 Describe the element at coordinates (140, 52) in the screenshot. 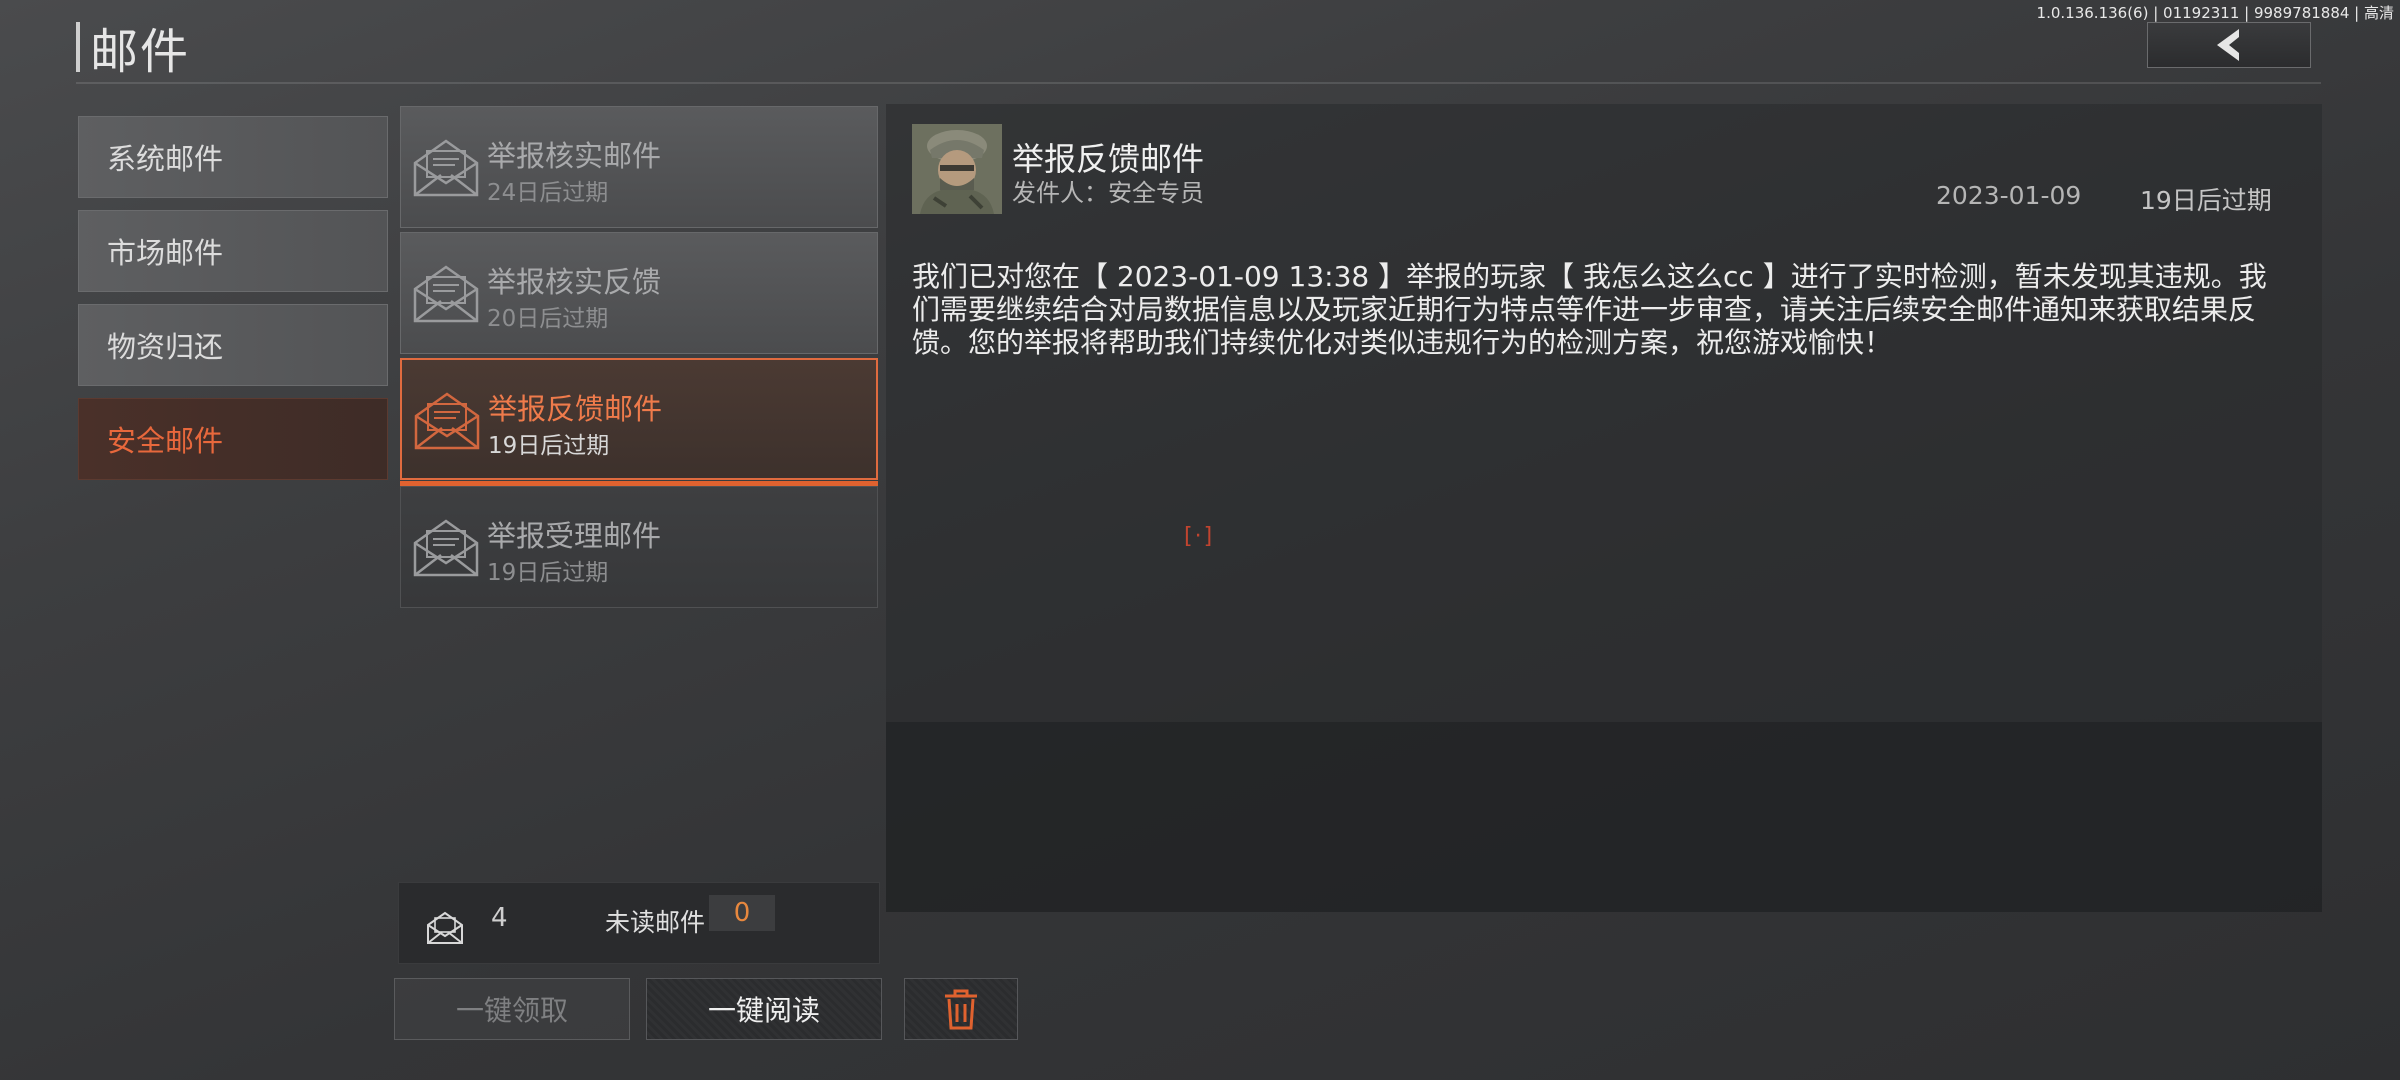

I see `page-title: 邮件` at that location.